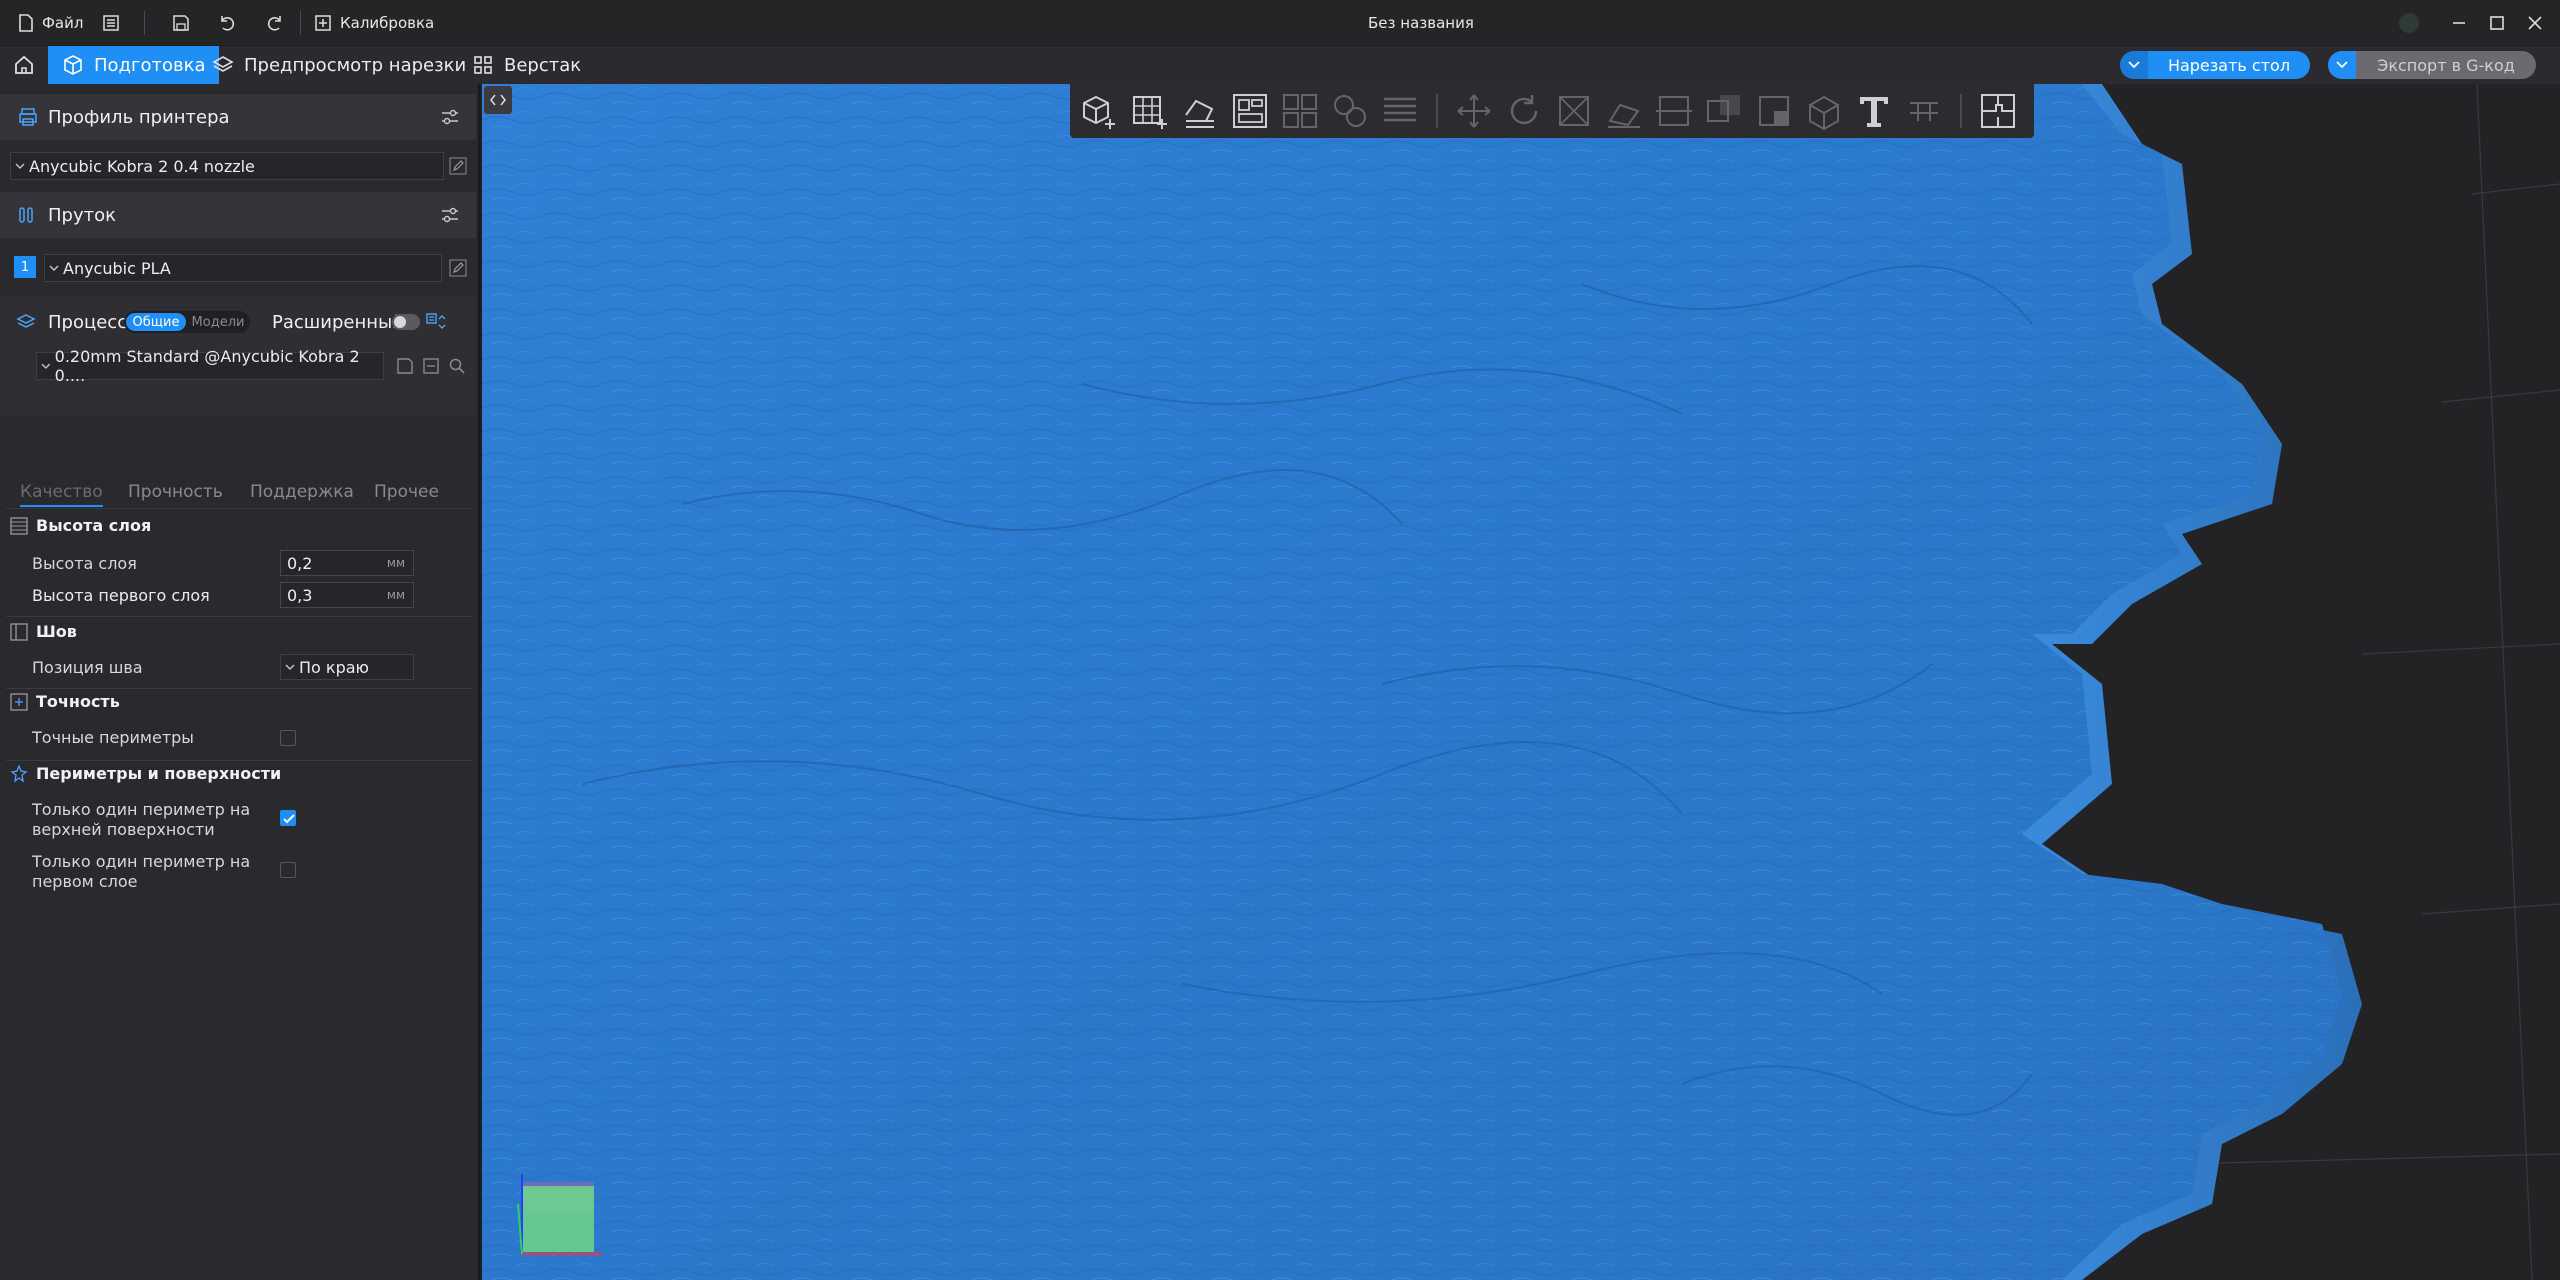  Describe the element at coordinates (1924, 111) in the screenshot. I see `measure-tool-button` at that location.